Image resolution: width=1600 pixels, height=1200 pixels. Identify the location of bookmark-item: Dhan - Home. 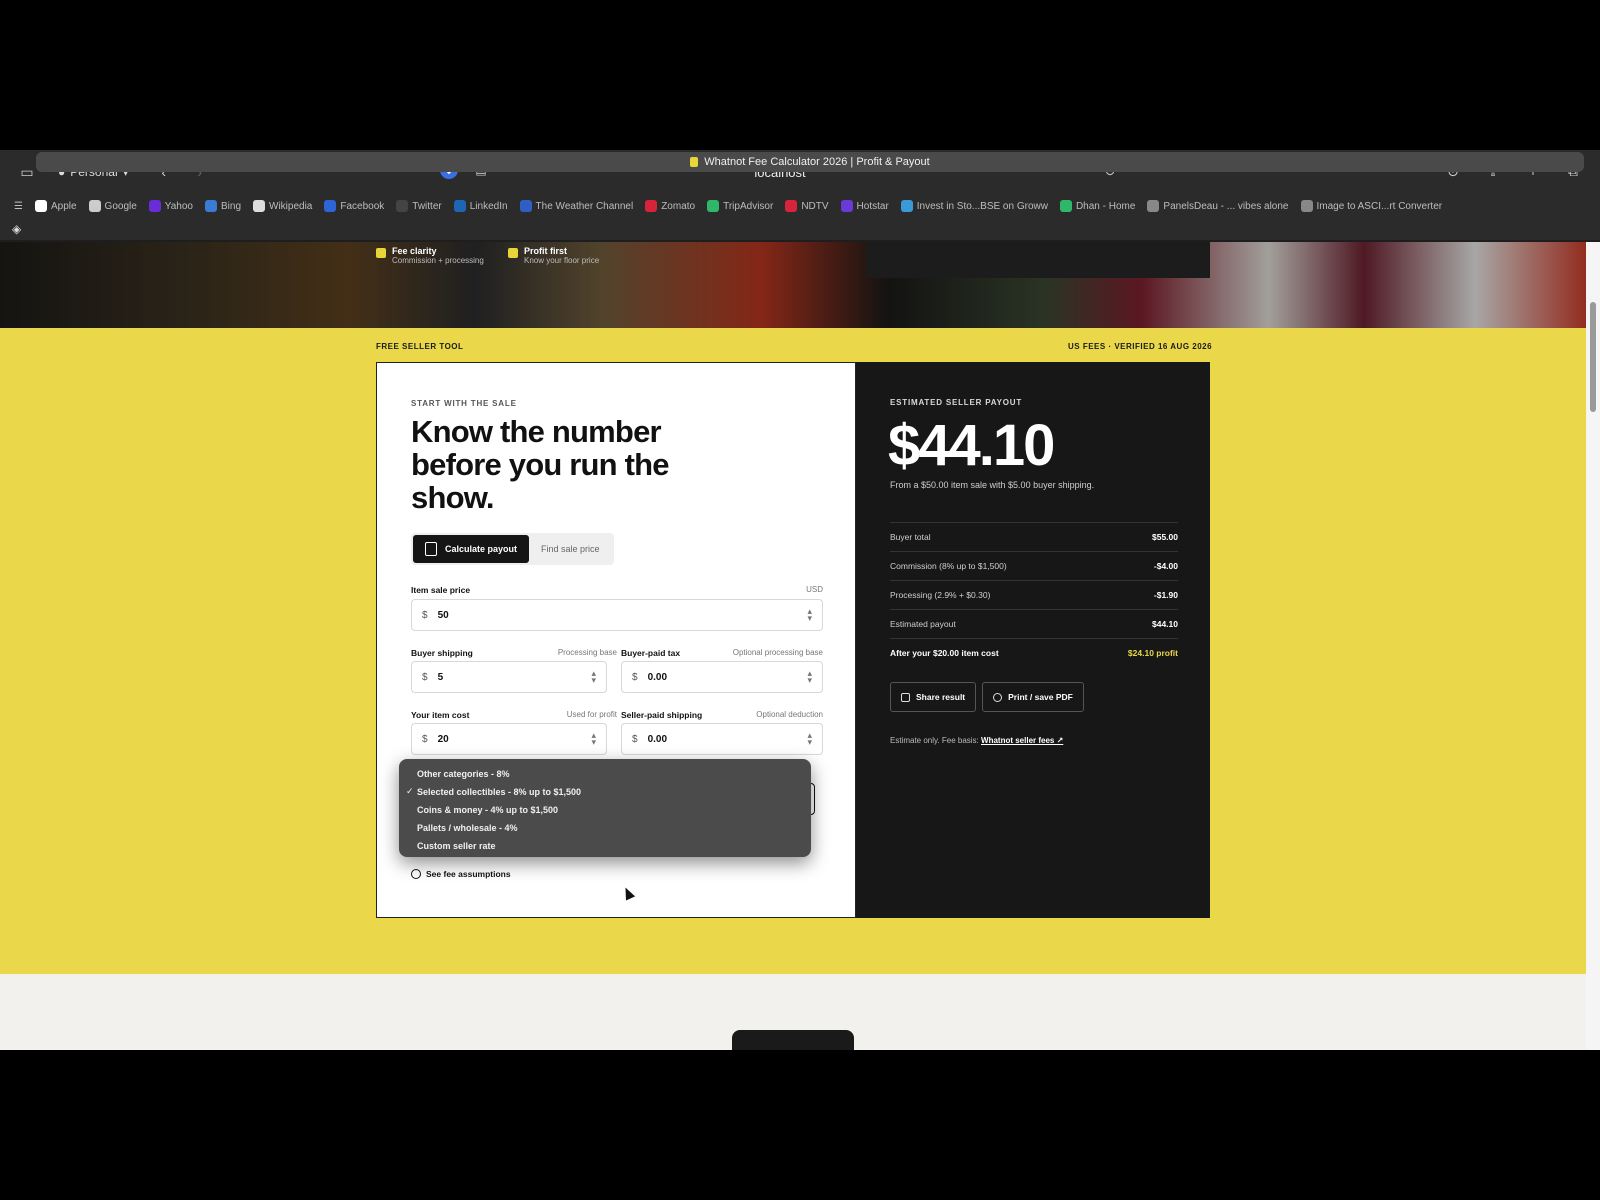
(1097, 206).